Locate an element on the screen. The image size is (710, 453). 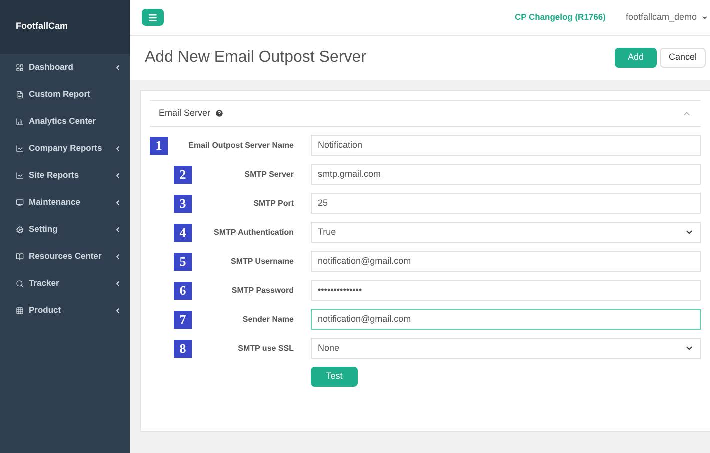
field-label: SMTP Port is located at coordinates (273, 204).